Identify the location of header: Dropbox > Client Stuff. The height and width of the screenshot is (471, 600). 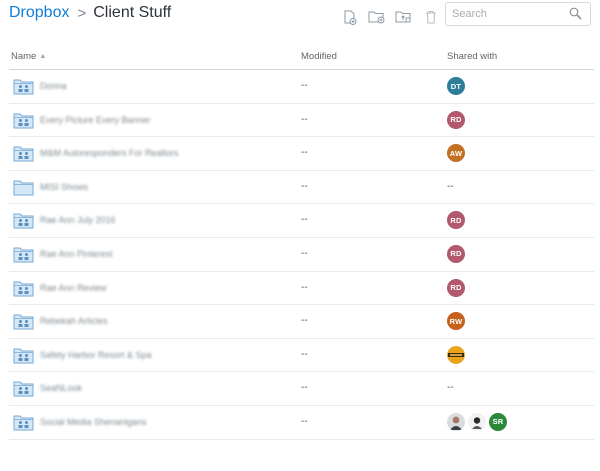
(300, 16).